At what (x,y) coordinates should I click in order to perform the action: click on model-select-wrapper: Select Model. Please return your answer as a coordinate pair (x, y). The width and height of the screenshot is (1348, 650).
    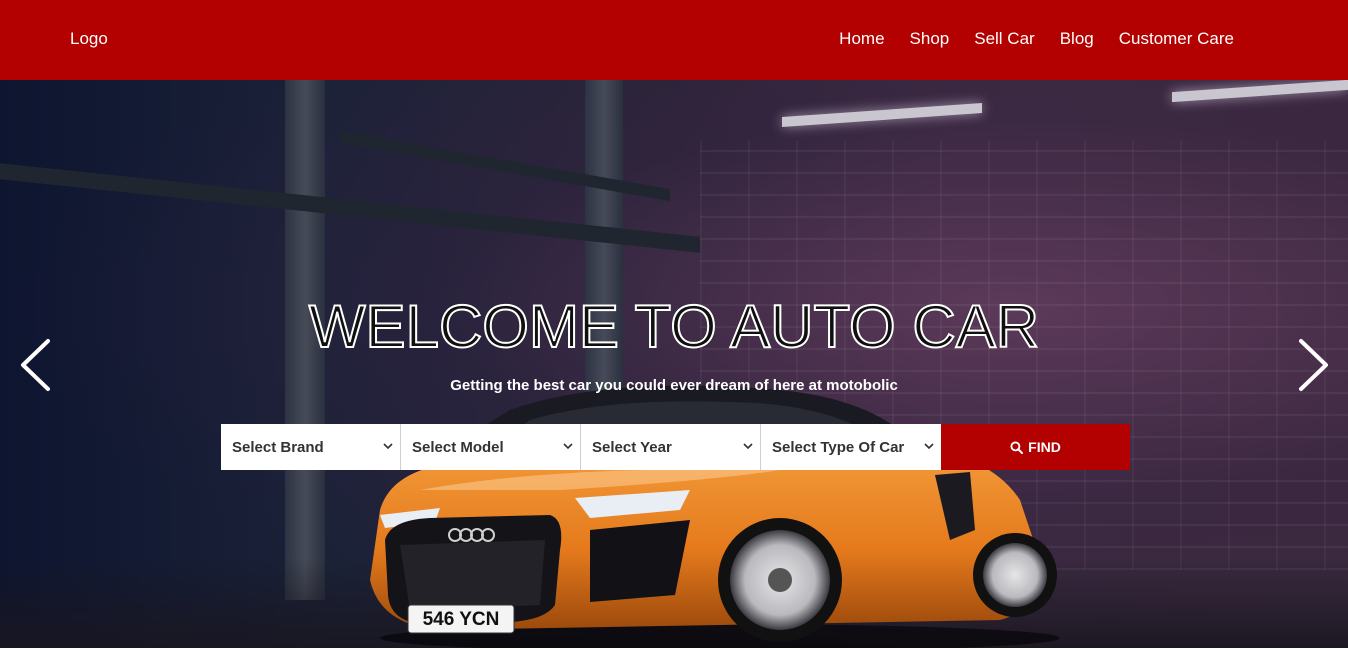
    Looking at the image, I should click on (491, 447).